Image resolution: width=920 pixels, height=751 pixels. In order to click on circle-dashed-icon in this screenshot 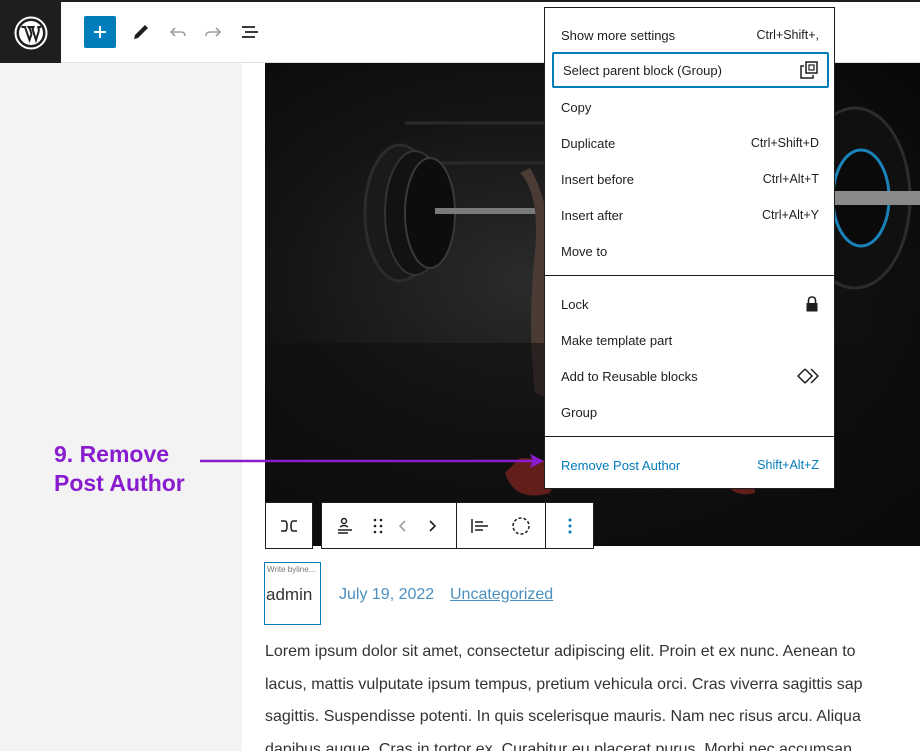, I will do `click(521, 525)`.